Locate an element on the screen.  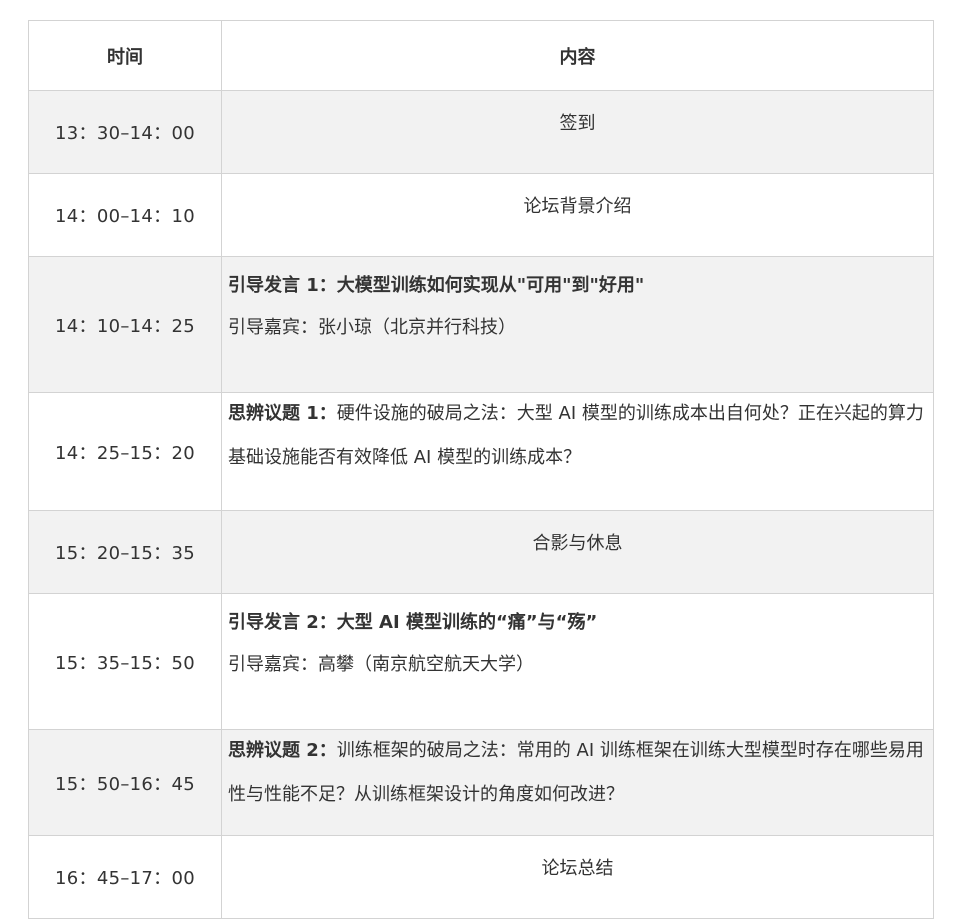
debate-label: 思辨议题 1： is located at coordinates (282, 413).